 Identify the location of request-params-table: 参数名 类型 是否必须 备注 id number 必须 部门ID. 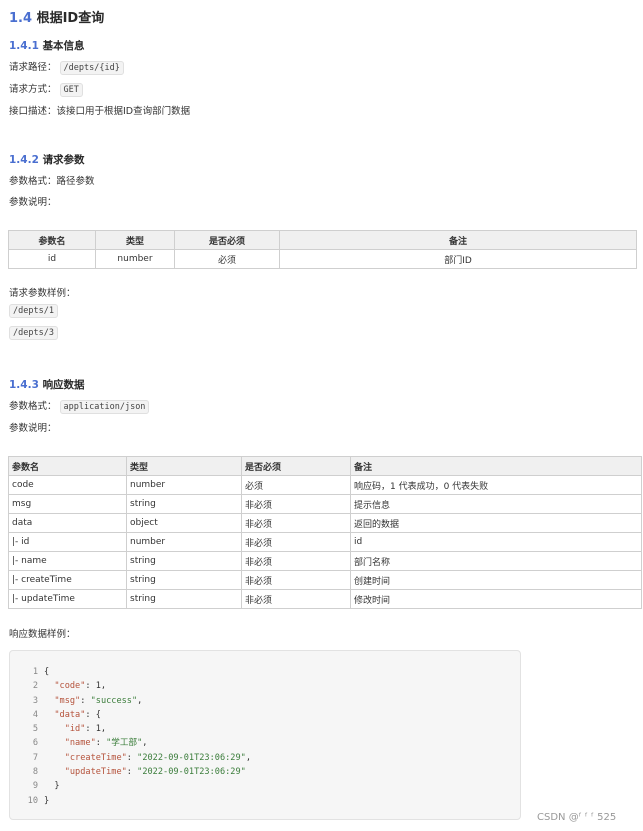
(322, 249).